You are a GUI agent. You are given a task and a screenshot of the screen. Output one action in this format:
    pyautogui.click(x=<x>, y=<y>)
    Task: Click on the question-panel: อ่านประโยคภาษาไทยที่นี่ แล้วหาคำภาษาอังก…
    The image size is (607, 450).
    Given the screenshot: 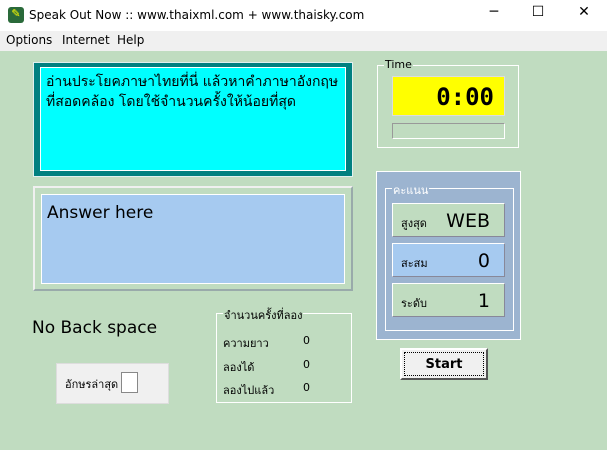 What is the action you would take?
    pyautogui.click(x=193, y=119)
    